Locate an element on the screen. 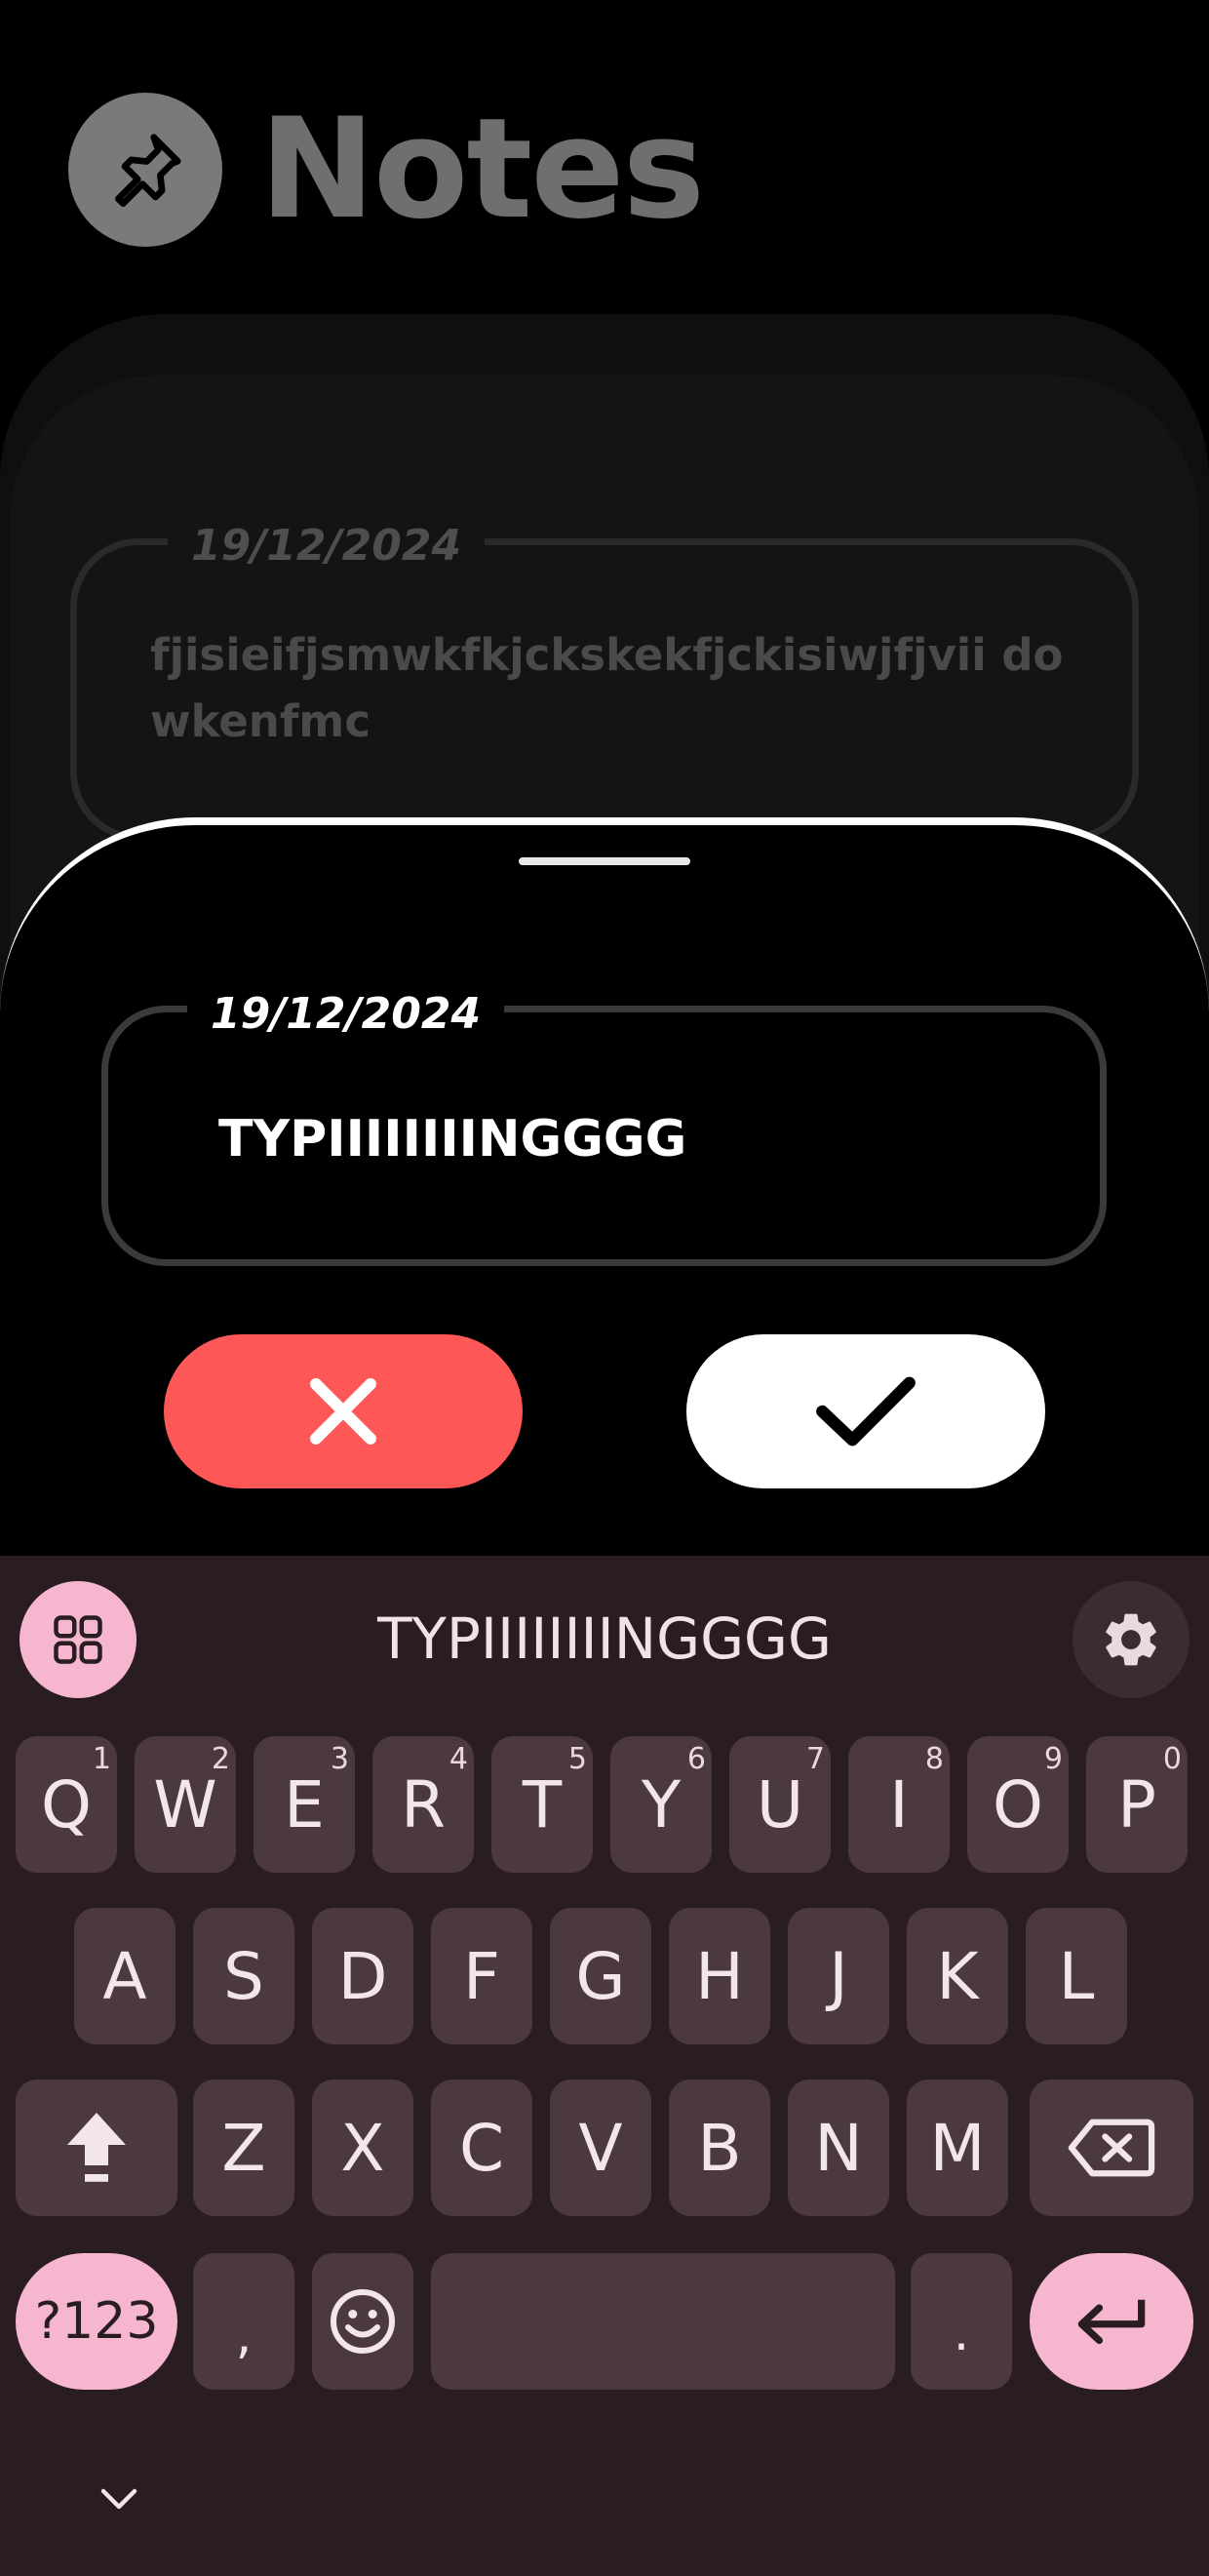 Image resolution: width=1209 pixels, height=2576 pixels. key-b: B is located at coordinates (719, 2148).